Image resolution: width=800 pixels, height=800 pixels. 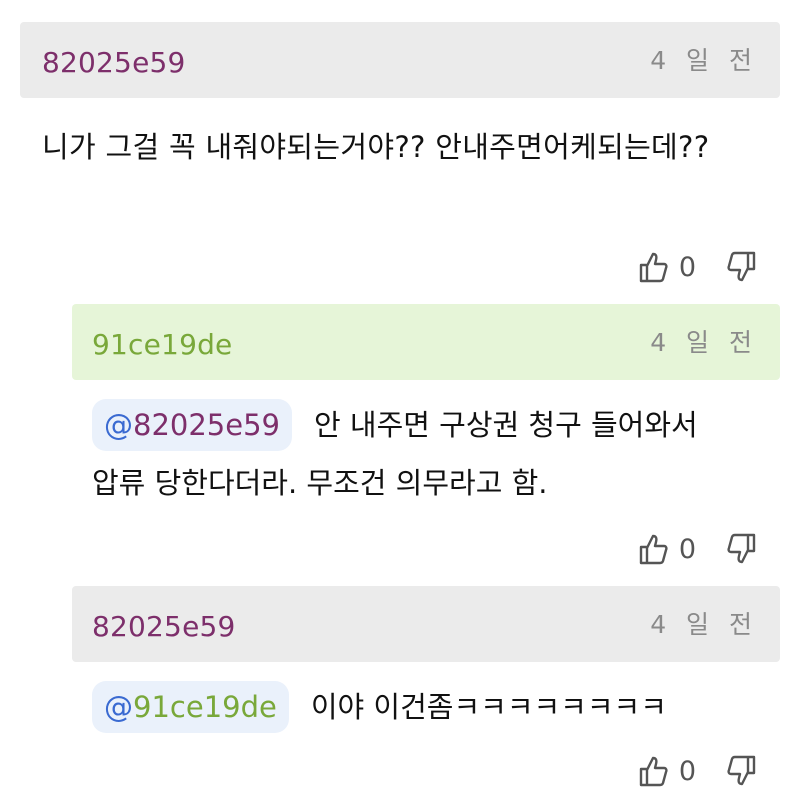 What do you see at coordinates (488, 707) in the screenshot?
I see `comment-body: 이야 이건좀ㅋㅋㅋㅋㅋㅋㅋㅋ` at bounding box center [488, 707].